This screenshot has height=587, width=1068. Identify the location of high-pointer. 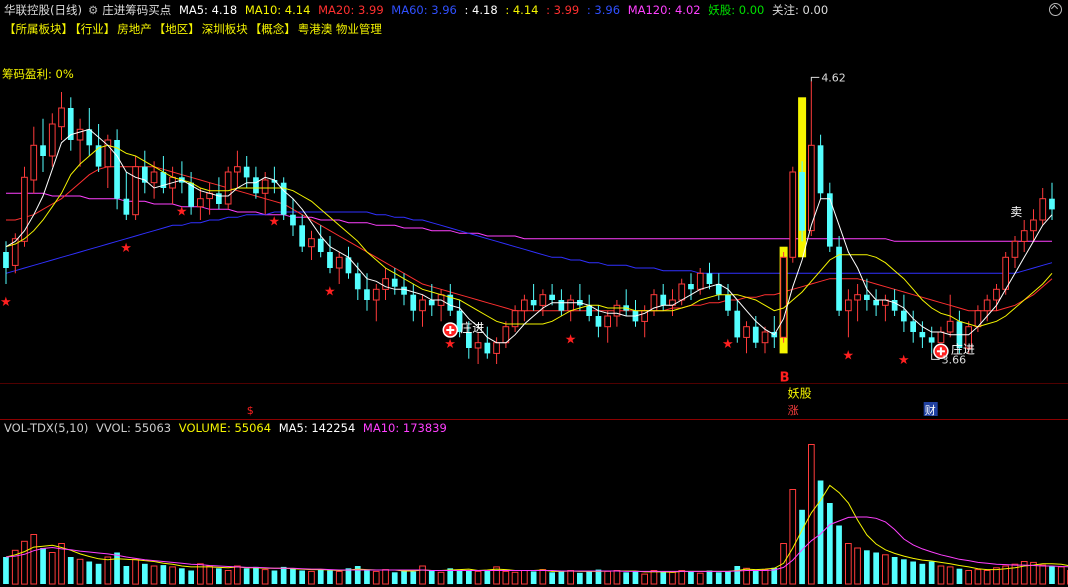
(815, 79).